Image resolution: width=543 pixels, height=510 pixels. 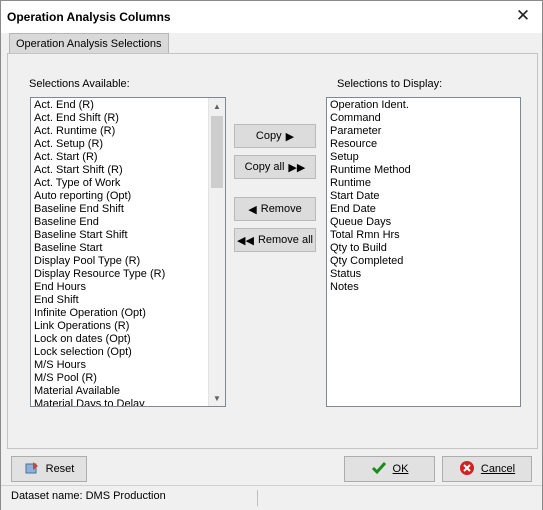 What do you see at coordinates (257, 498) in the screenshot?
I see `status-separator` at bounding box center [257, 498].